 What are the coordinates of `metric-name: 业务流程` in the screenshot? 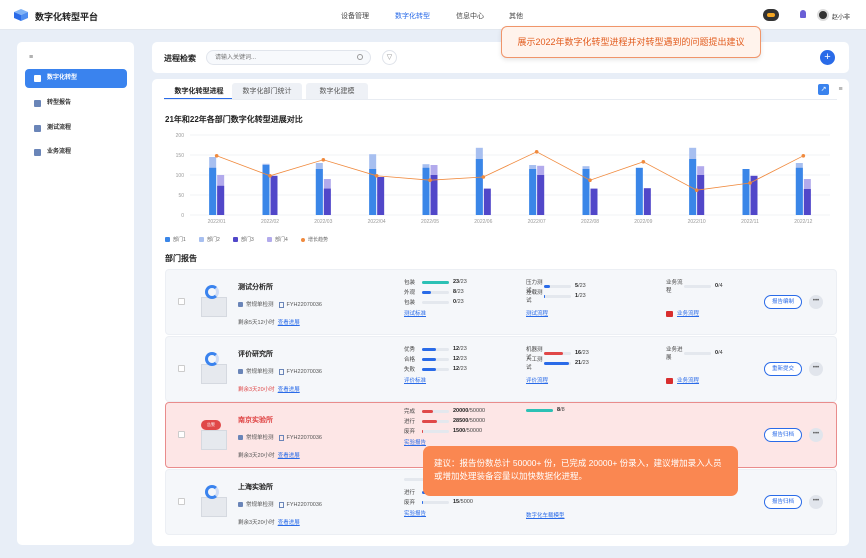 It's located at (674, 287).